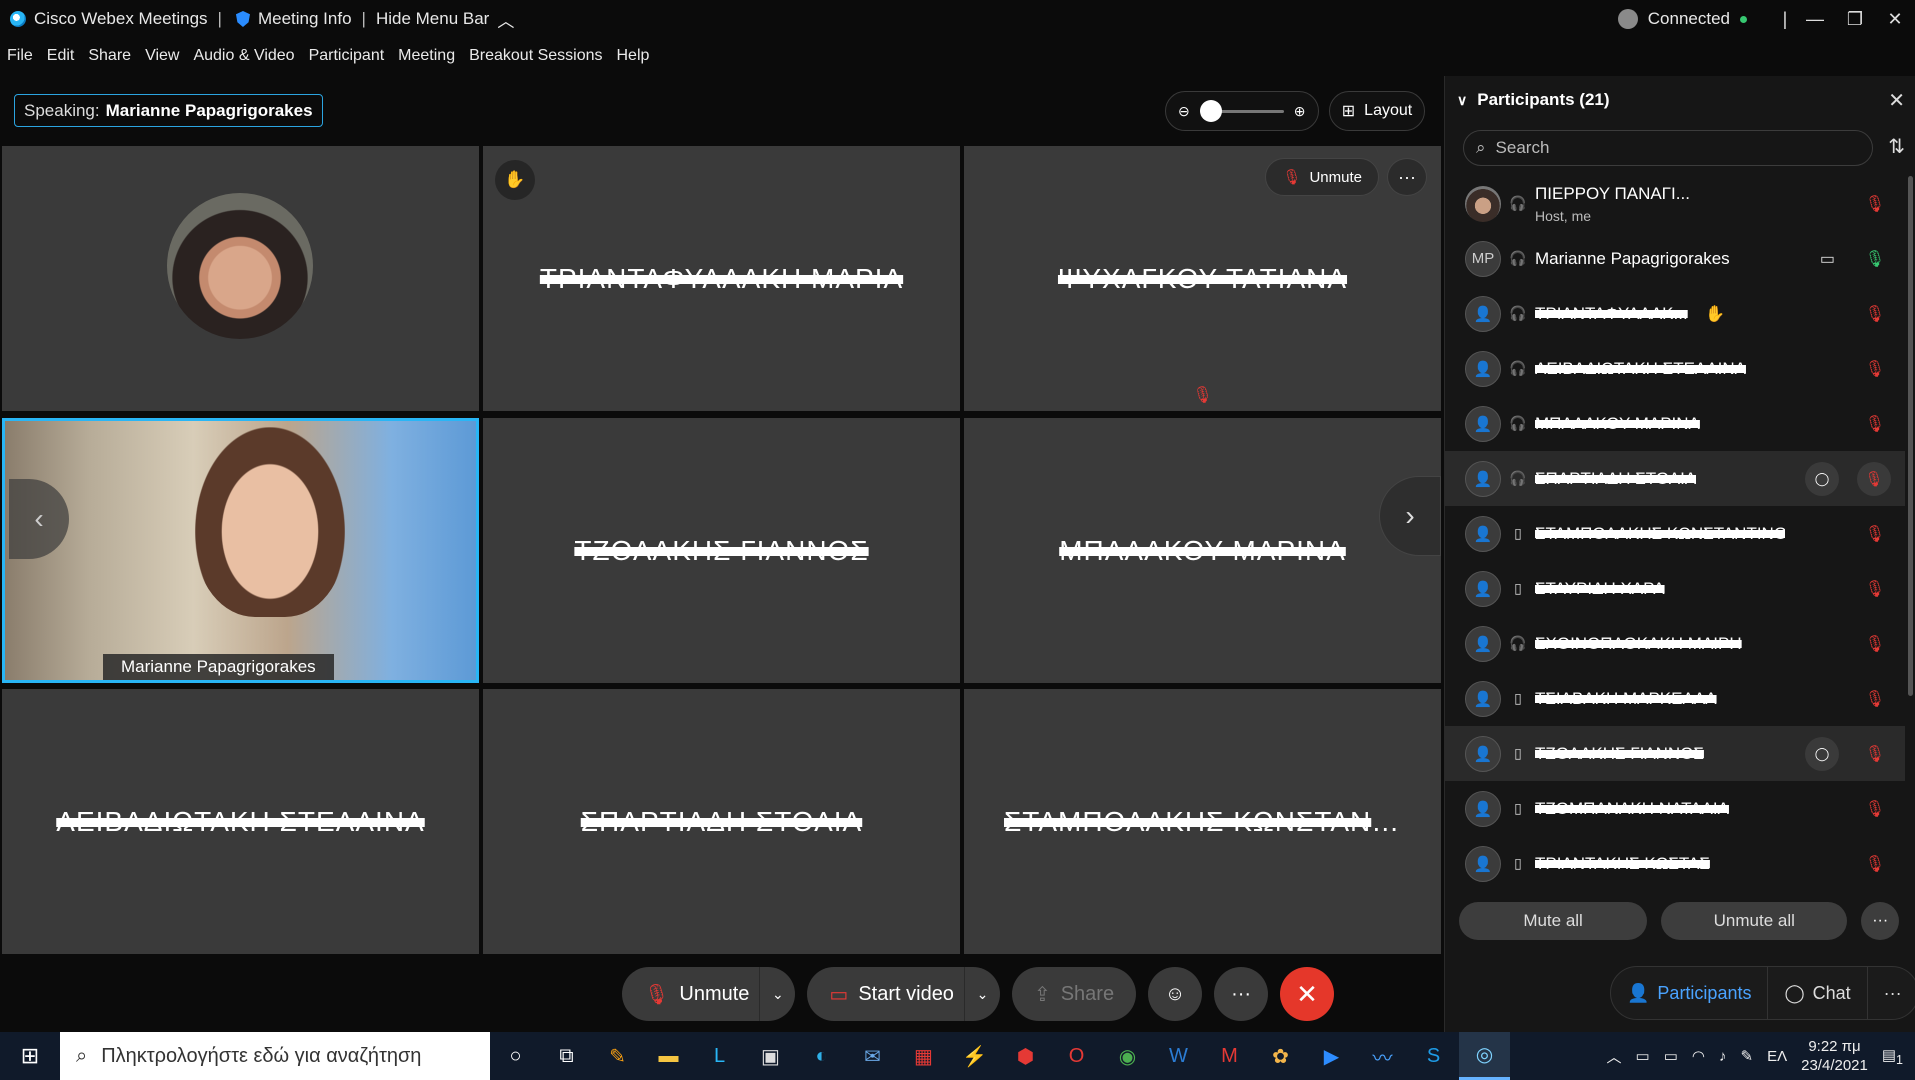 This screenshot has height=1080, width=1915. I want to click on webex-taskbar-icon: ◎, so click(1484, 1056).